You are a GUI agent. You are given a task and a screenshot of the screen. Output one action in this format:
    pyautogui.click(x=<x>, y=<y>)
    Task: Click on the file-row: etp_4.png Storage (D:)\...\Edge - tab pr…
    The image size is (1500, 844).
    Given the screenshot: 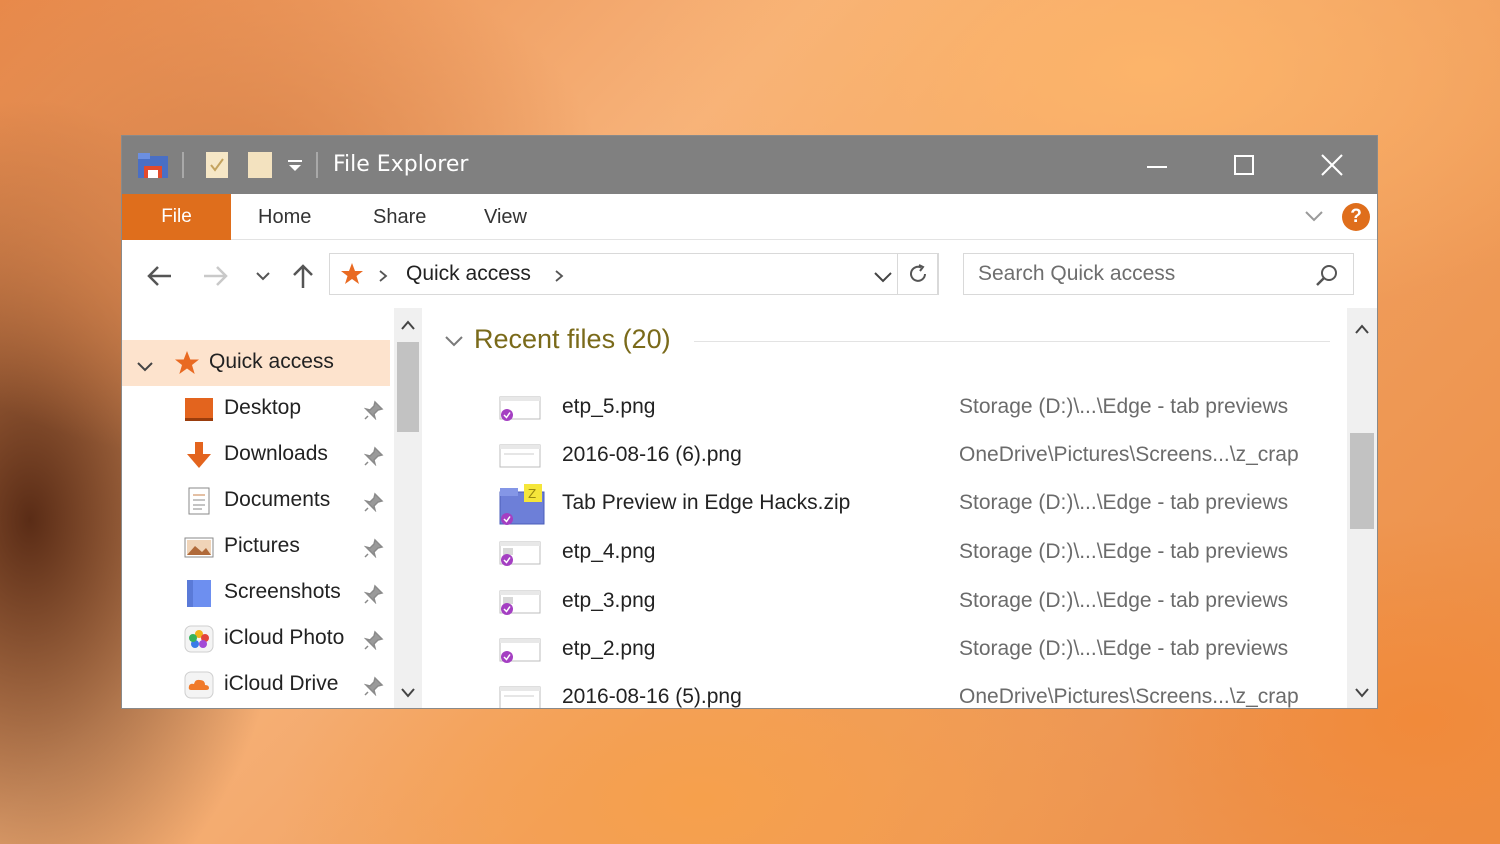 What is the action you would take?
    pyautogui.click(x=907, y=553)
    